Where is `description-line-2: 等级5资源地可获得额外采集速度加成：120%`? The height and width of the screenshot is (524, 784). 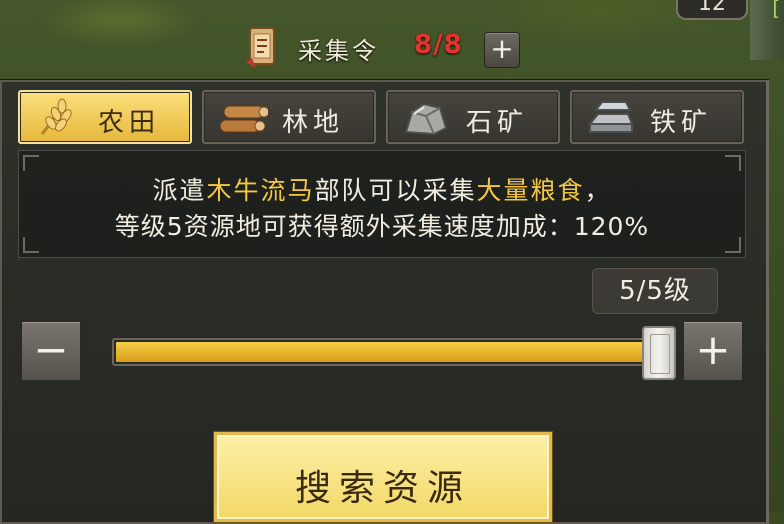
description-line-2: 等级5资源地可获得额外采集速度加成：120% is located at coordinates (382, 226).